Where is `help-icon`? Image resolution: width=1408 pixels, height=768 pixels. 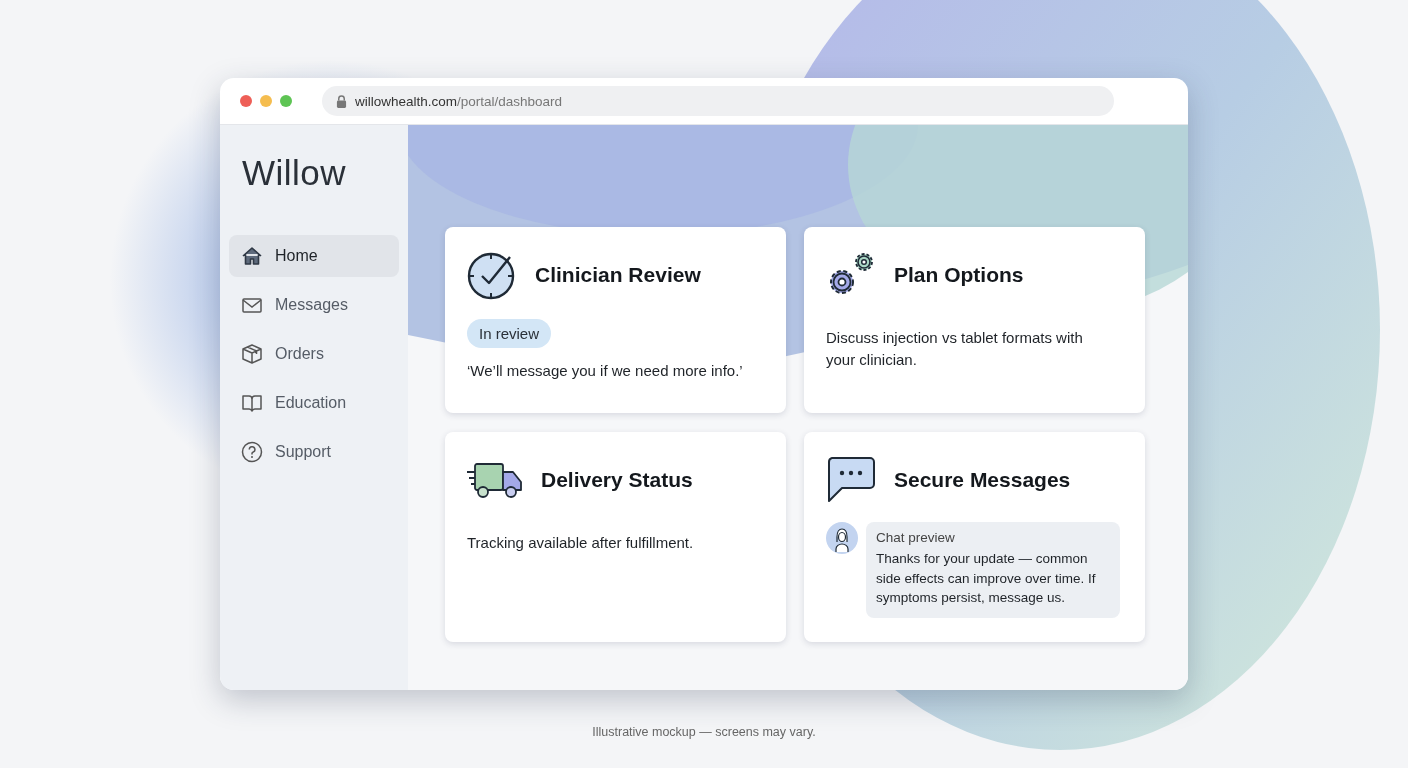
help-icon is located at coordinates (252, 452).